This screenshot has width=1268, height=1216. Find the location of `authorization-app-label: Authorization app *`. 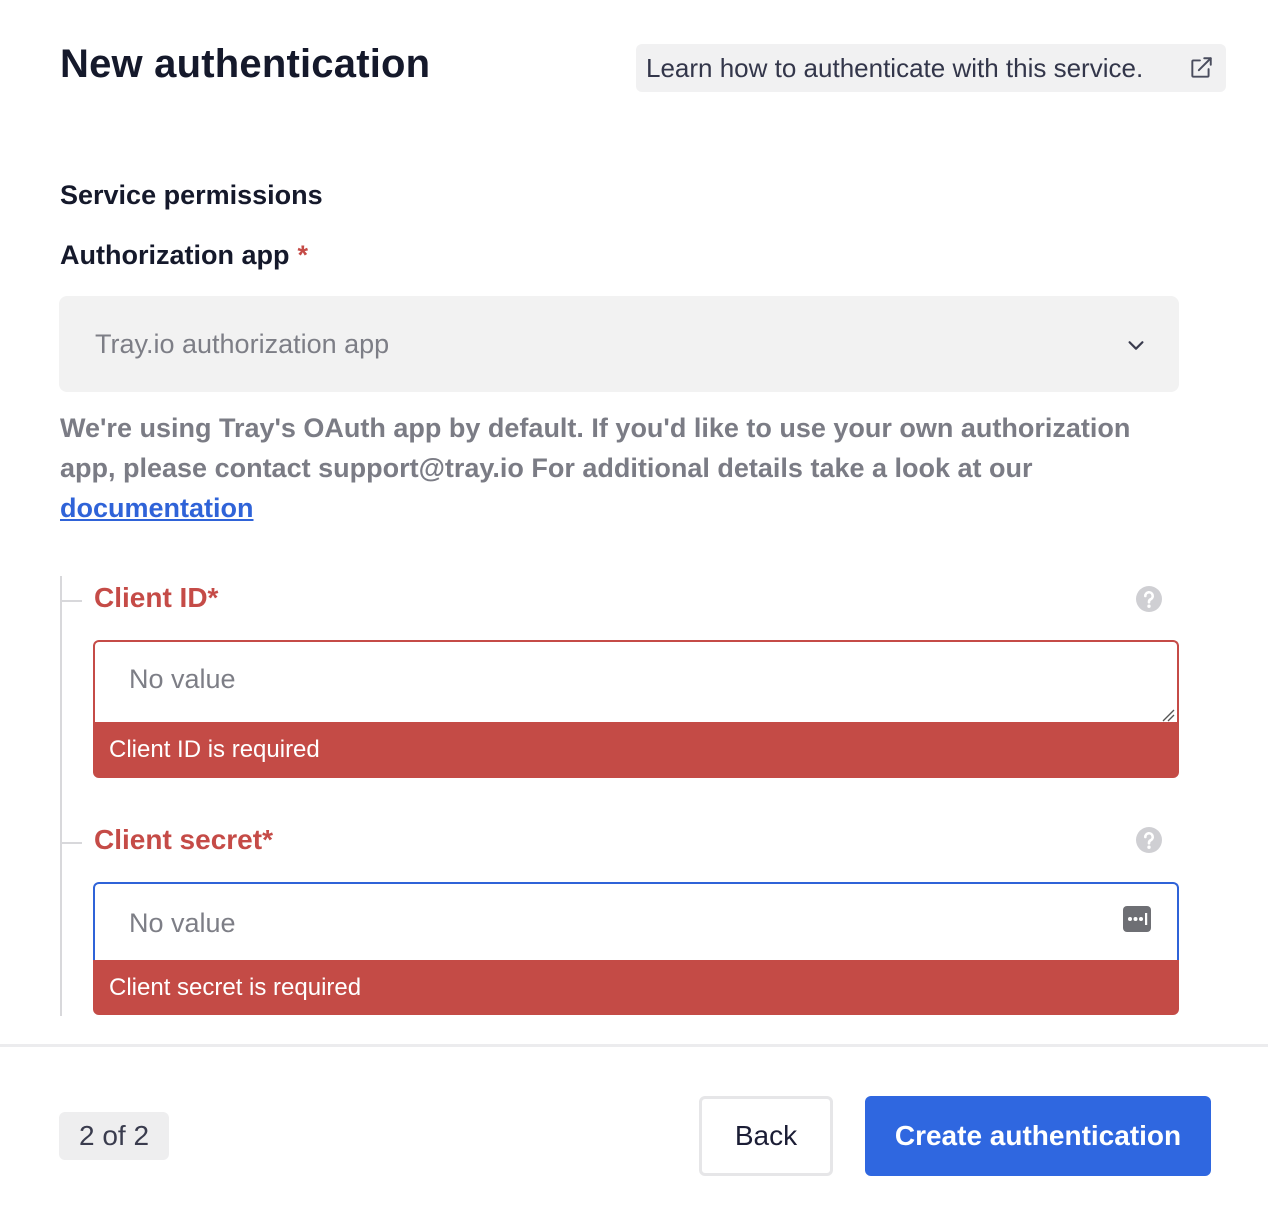

authorization-app-label: Authorization app * is located at coordinates (184, 255).